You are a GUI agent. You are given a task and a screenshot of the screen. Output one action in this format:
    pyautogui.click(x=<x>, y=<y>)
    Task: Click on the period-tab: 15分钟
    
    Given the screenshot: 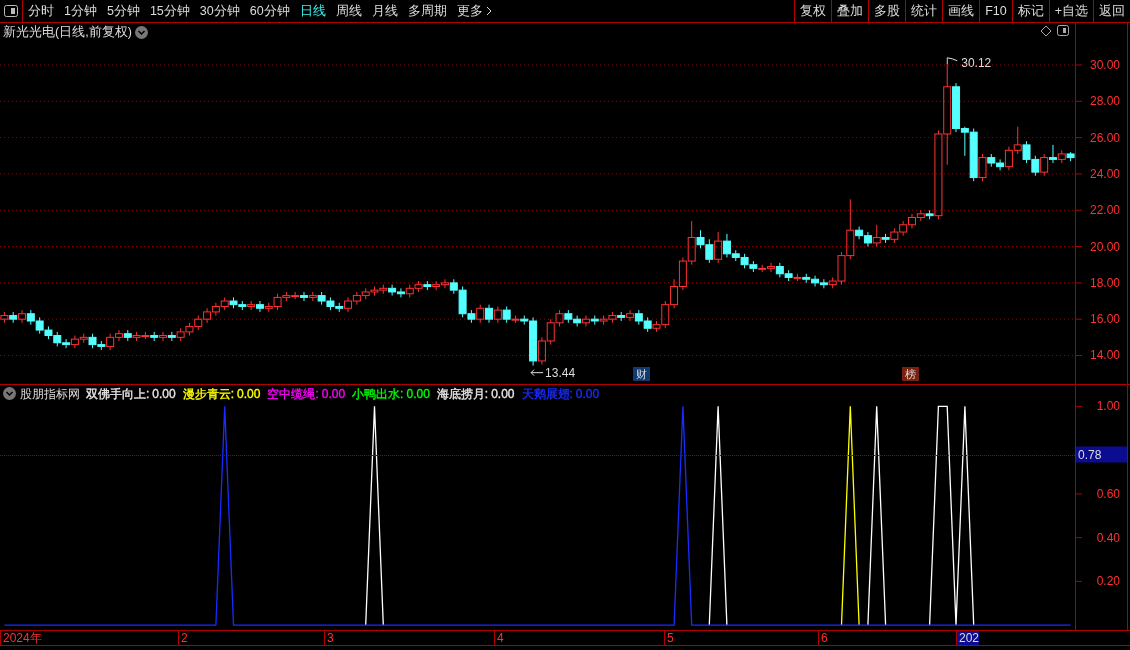 What is the action you would take?
    pyautogui.click(x=169, y=11)
    